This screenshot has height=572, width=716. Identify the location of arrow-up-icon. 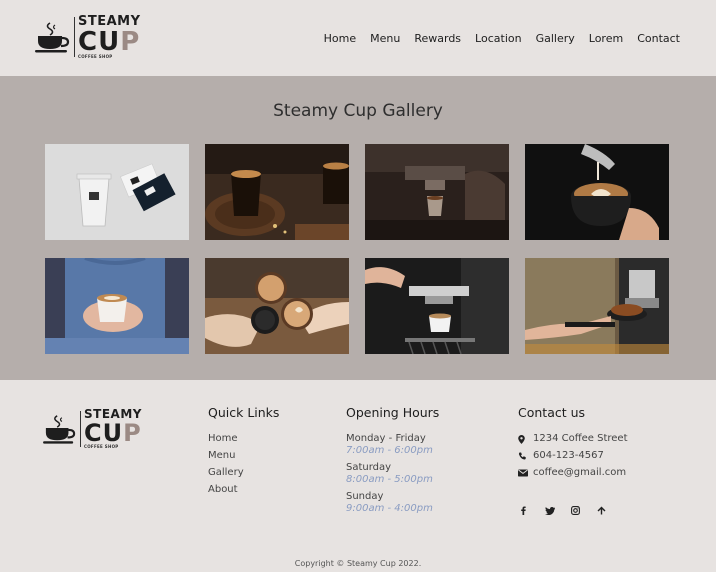
(601, 510).